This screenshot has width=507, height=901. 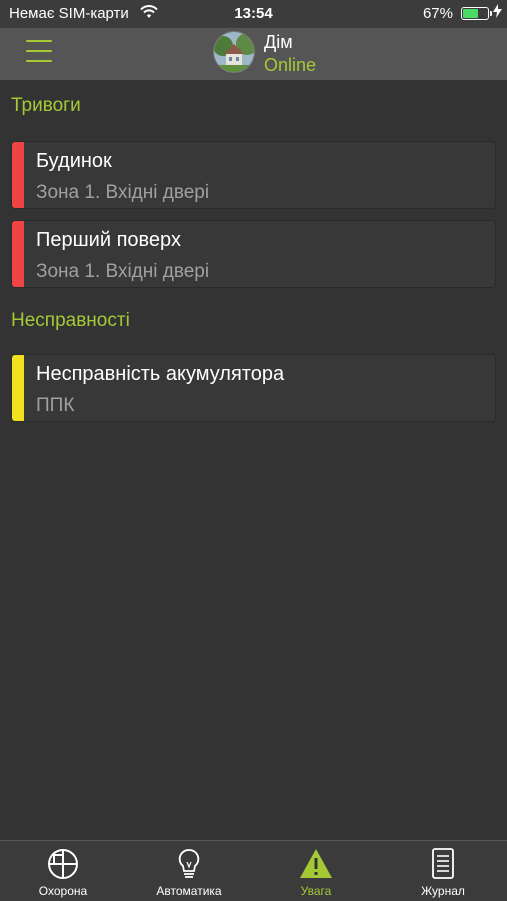 What do you see at coordinates (55, 405) in the screenshot?
I see `fault-item-subtitle: ППК` at bounding box center [55, 405].